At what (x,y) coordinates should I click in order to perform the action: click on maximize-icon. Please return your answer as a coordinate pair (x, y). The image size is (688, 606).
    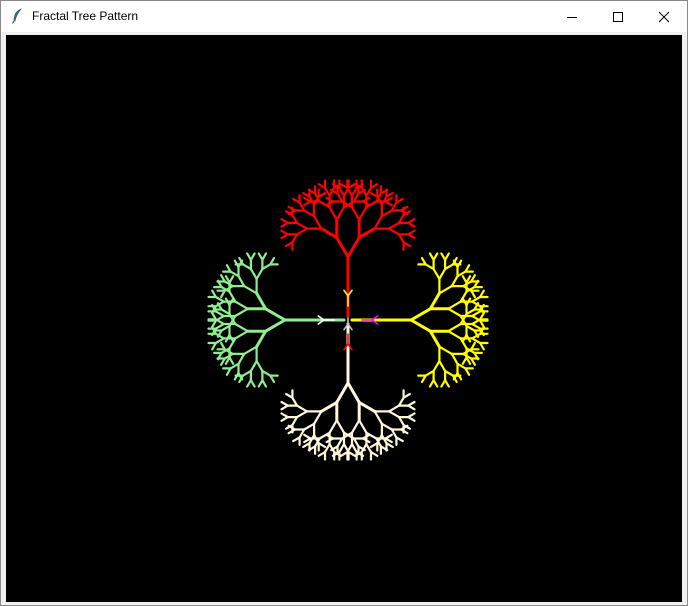
    Looking at the image, I should click on (618, 16).